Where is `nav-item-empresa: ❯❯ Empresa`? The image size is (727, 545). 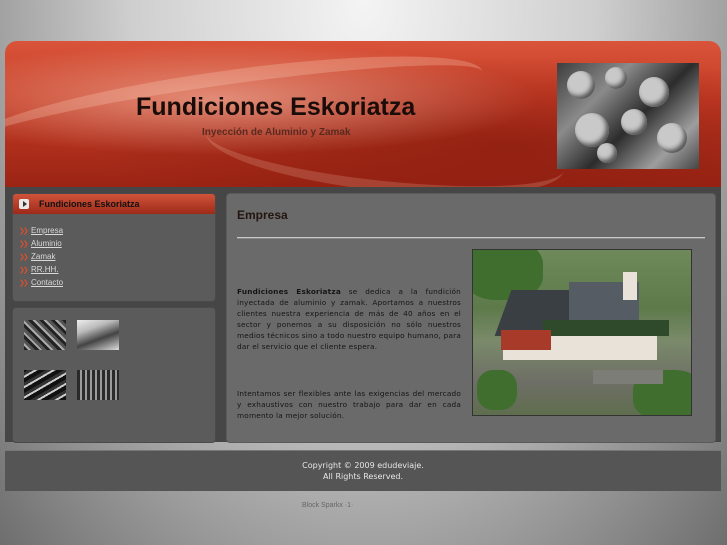
nav-item-empresa: ❯❯ Empresa is located at coordinates (117, 230).